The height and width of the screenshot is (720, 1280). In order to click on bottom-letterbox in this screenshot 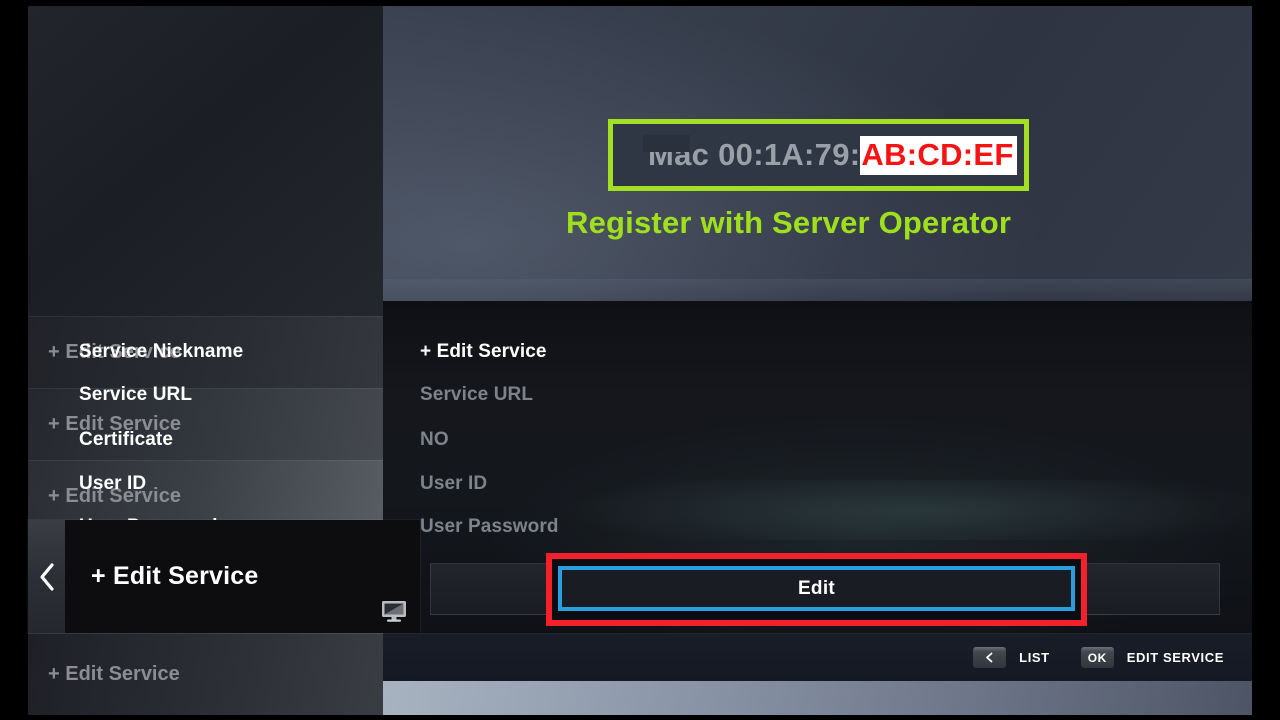, I will do `click(640, 717)`.